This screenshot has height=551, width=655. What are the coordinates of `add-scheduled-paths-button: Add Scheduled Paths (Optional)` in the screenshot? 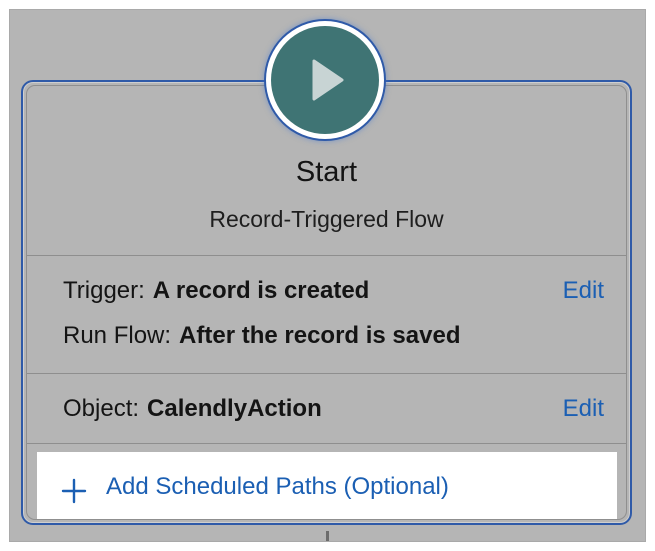 It's located at (327, 485).